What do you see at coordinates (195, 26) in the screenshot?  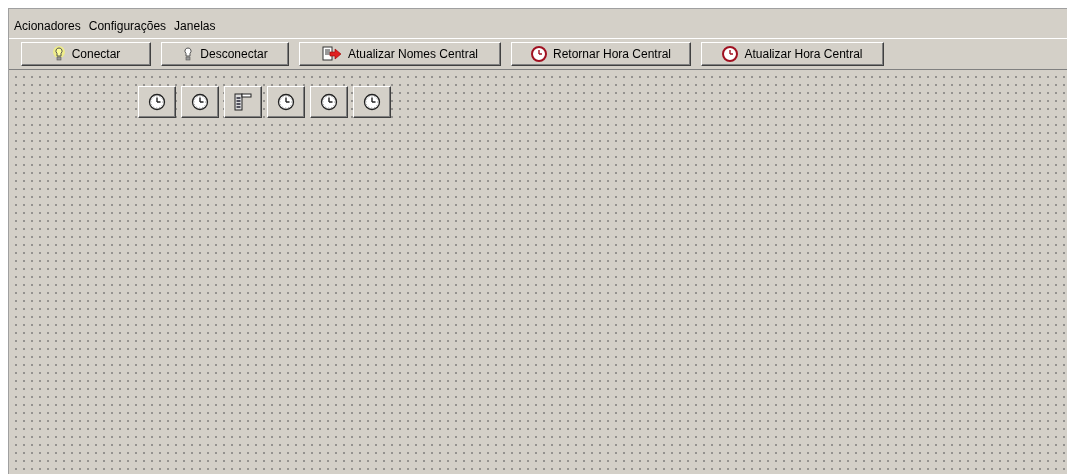 I see `menu-item: Janelas` at bounding box center [195, 26].